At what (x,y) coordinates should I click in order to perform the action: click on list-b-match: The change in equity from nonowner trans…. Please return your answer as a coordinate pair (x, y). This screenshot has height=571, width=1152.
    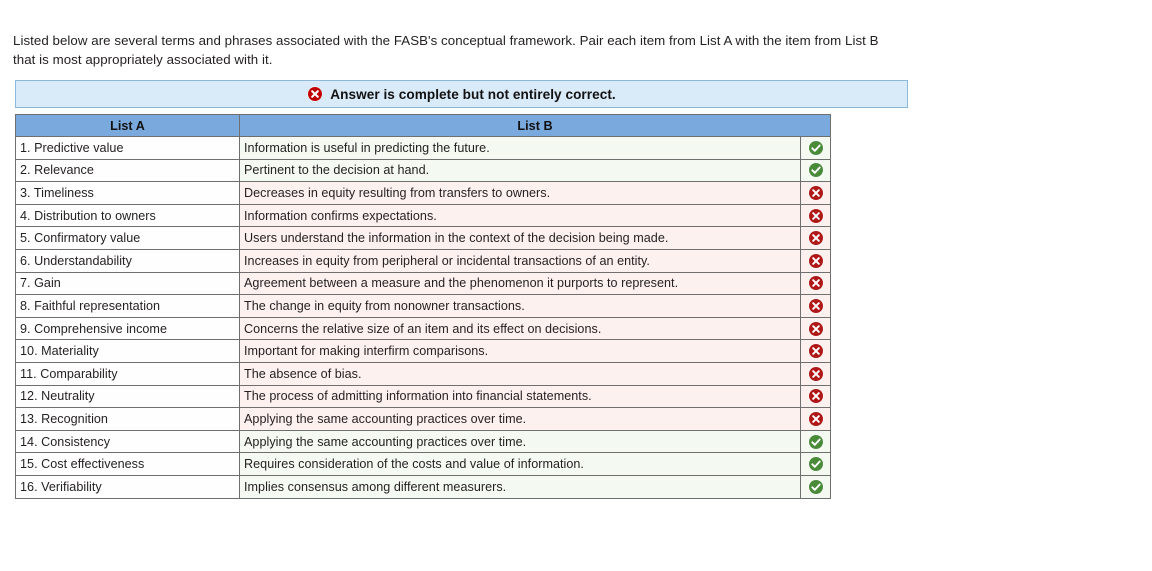
    Looking at the image, I should click on (520, 306).